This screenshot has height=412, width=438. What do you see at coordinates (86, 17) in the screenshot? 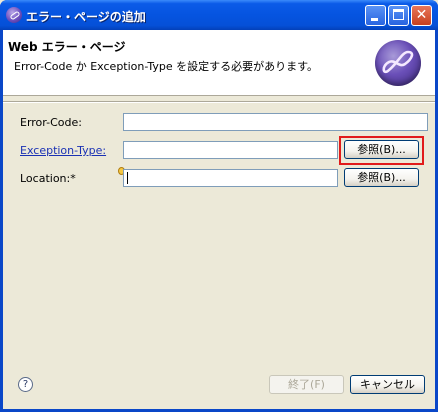
I see `window-title: エラー・ページの追加` at bounding box center [86, 17].